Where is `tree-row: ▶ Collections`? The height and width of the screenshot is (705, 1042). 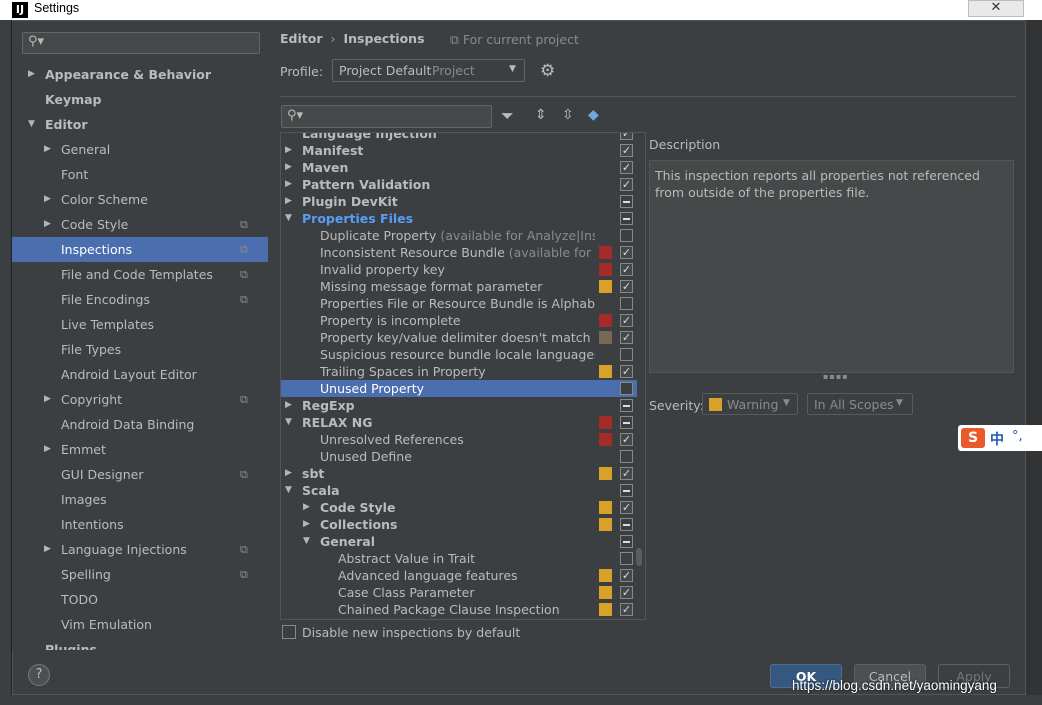
tree-row: ▶ Collections is located at coordinates (457, 524).